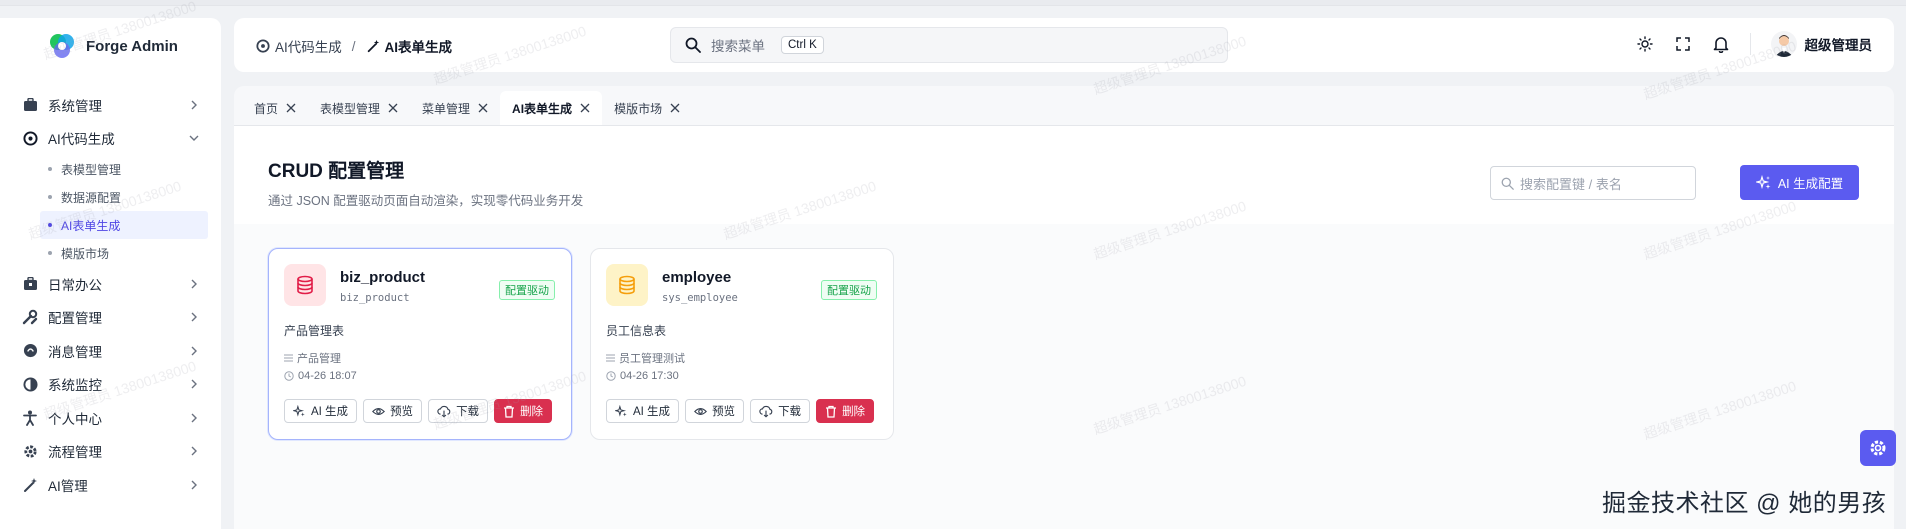  What do you see at coordinates (1645, 44) in the screenshot?
I see `theme-toggle-sun-icon` at bounding box center [1645, 44].